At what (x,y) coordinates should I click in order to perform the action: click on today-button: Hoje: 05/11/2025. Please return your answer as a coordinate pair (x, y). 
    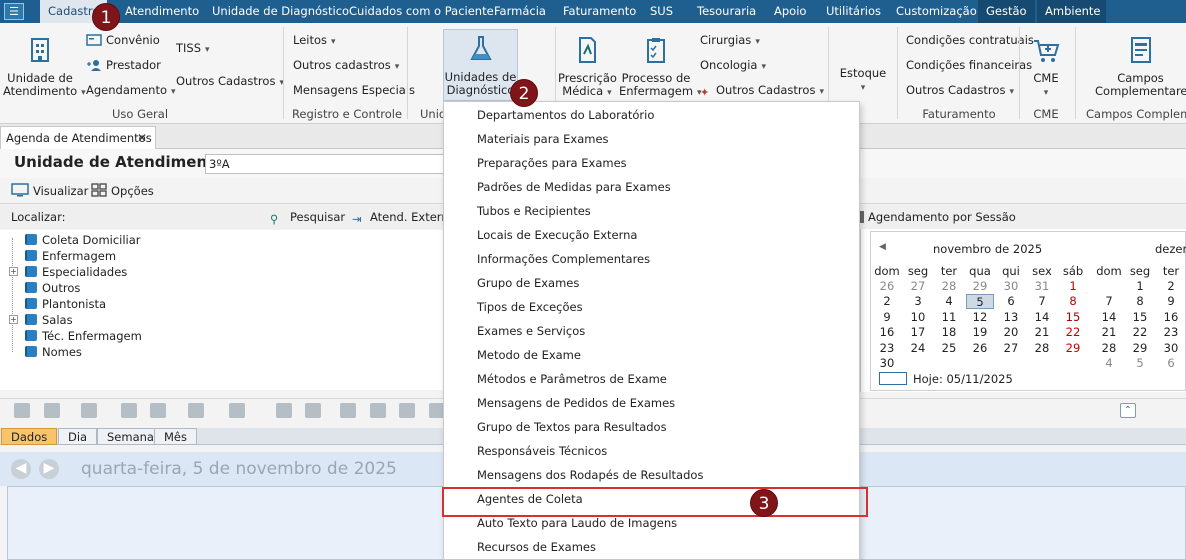
    Looking at the image, I should click on (946, 379).